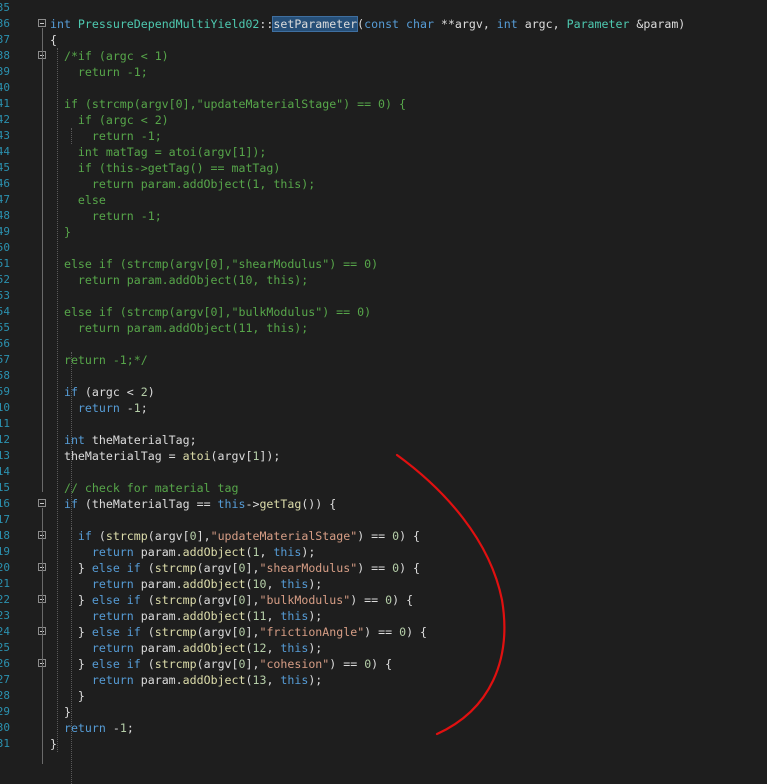  I want to click on selected-token: setParameter, so click(315, 24).